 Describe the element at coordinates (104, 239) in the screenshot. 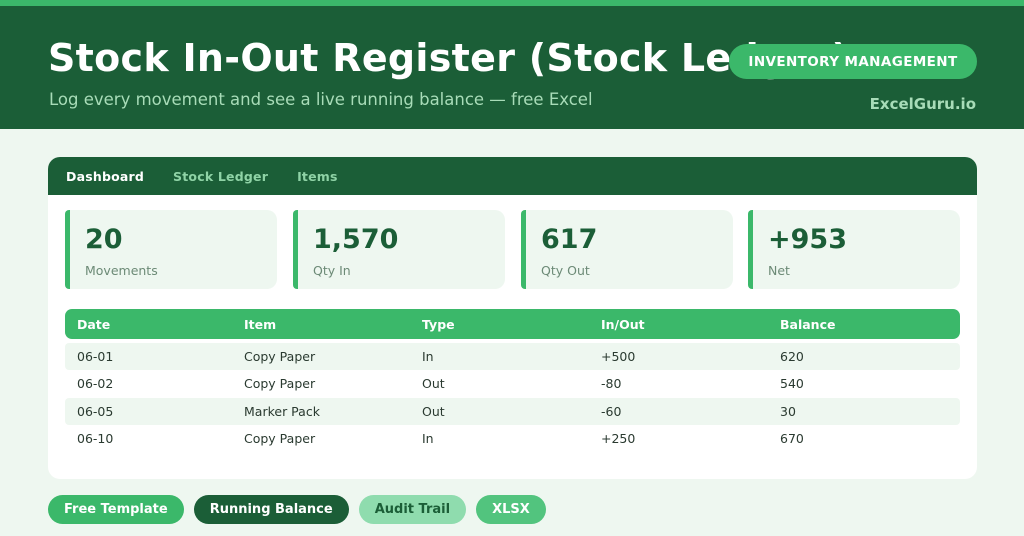

I see `stat-value: 20` at that location.